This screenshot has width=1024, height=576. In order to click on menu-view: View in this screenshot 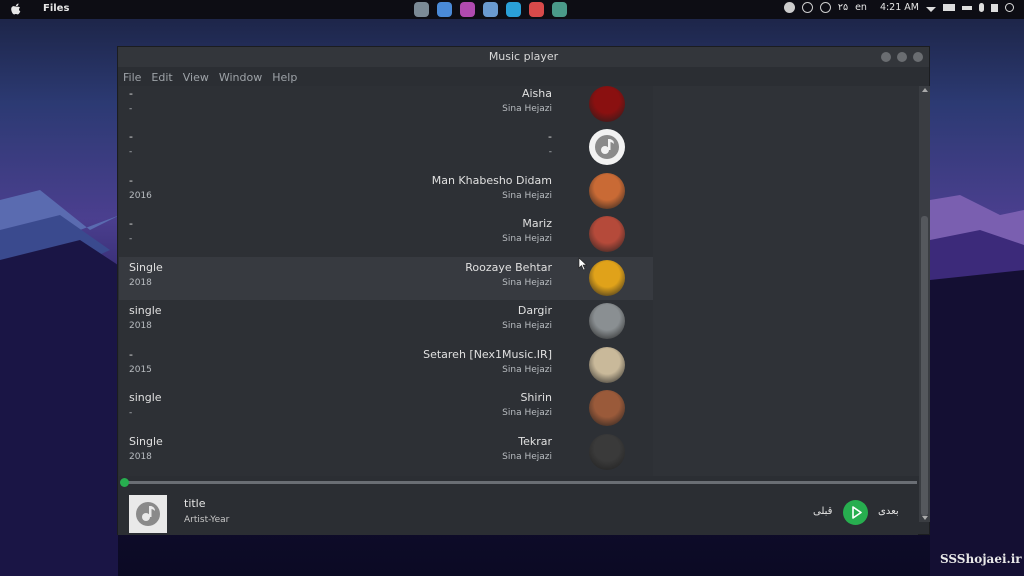, I will do `click(196, 77)`.